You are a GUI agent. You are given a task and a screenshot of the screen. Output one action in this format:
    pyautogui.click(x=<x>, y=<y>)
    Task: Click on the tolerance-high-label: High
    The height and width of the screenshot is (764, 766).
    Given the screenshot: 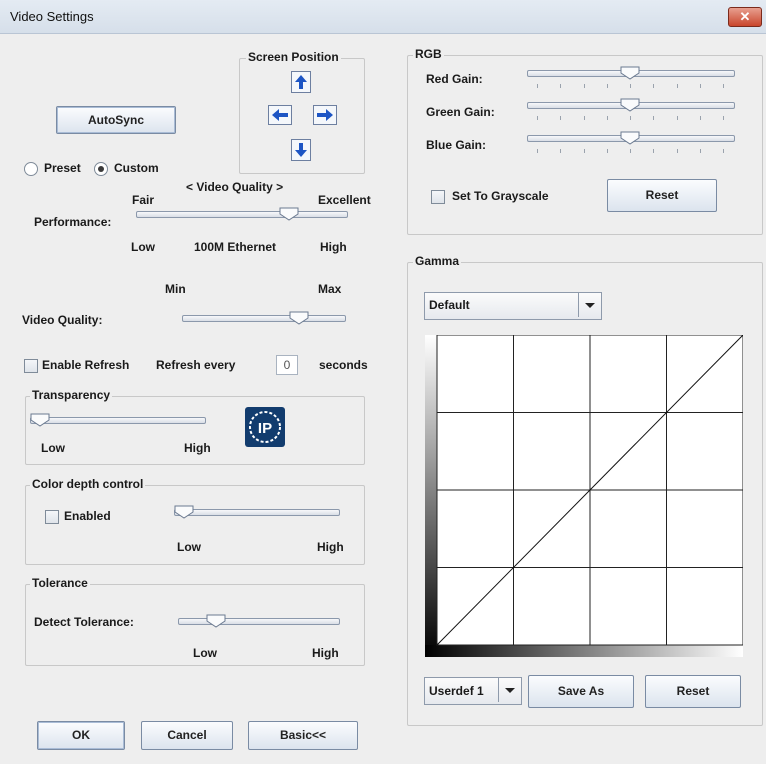 What is the action you would take?
    pyautogui.click(x=325, y=653)
    